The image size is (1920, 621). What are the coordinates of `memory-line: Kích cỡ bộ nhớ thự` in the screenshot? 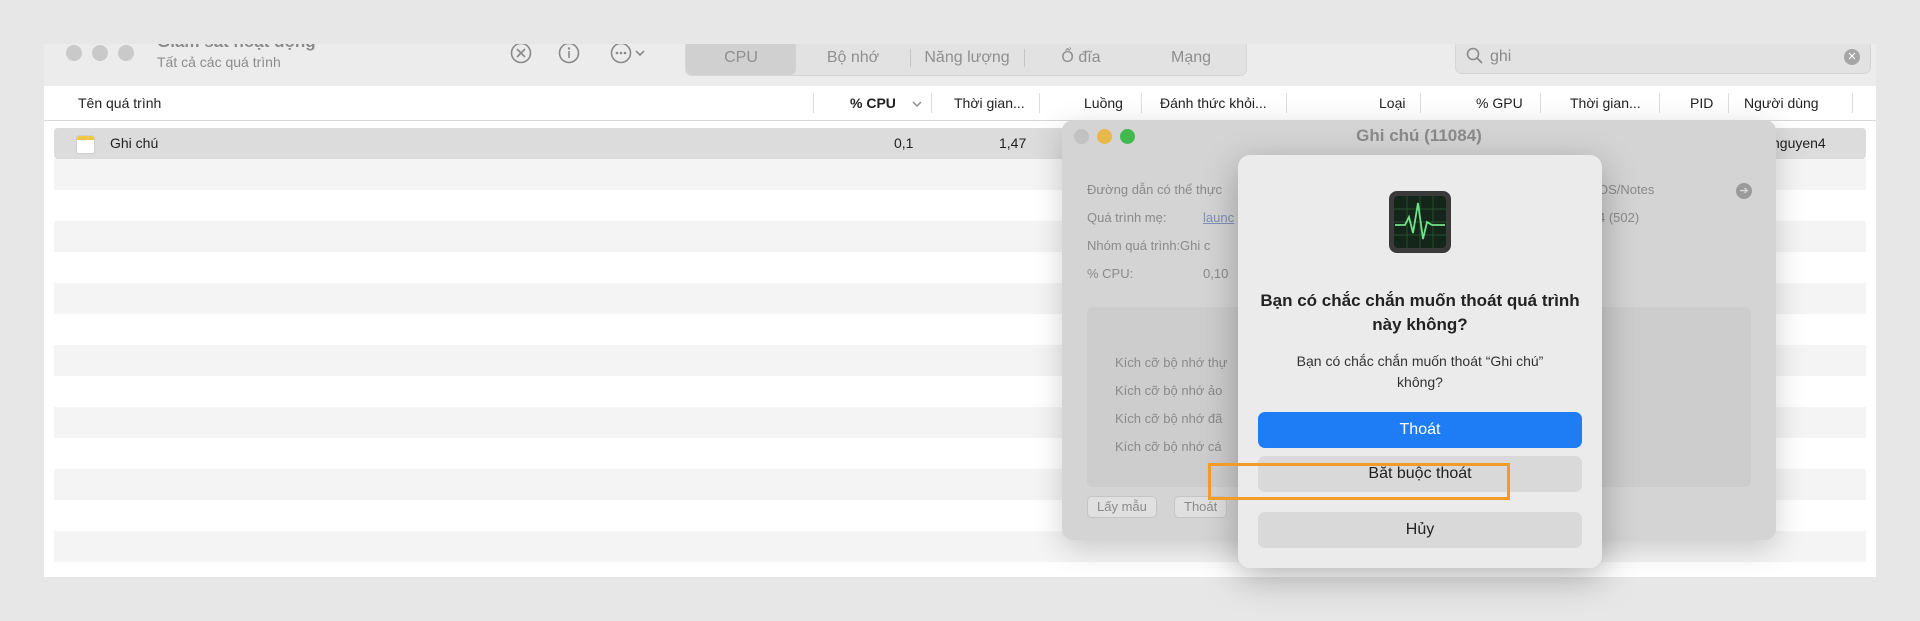 It's located at (1171, 362).